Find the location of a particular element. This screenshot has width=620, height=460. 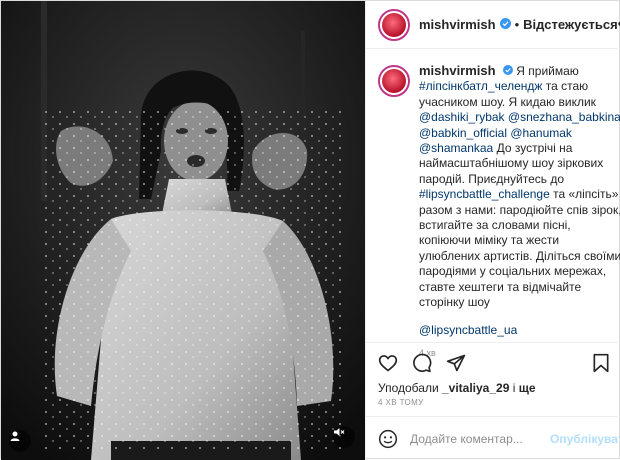

caption-line: #ліпсінкбатл_челендж та стаю is located at coordinates (519, 86).